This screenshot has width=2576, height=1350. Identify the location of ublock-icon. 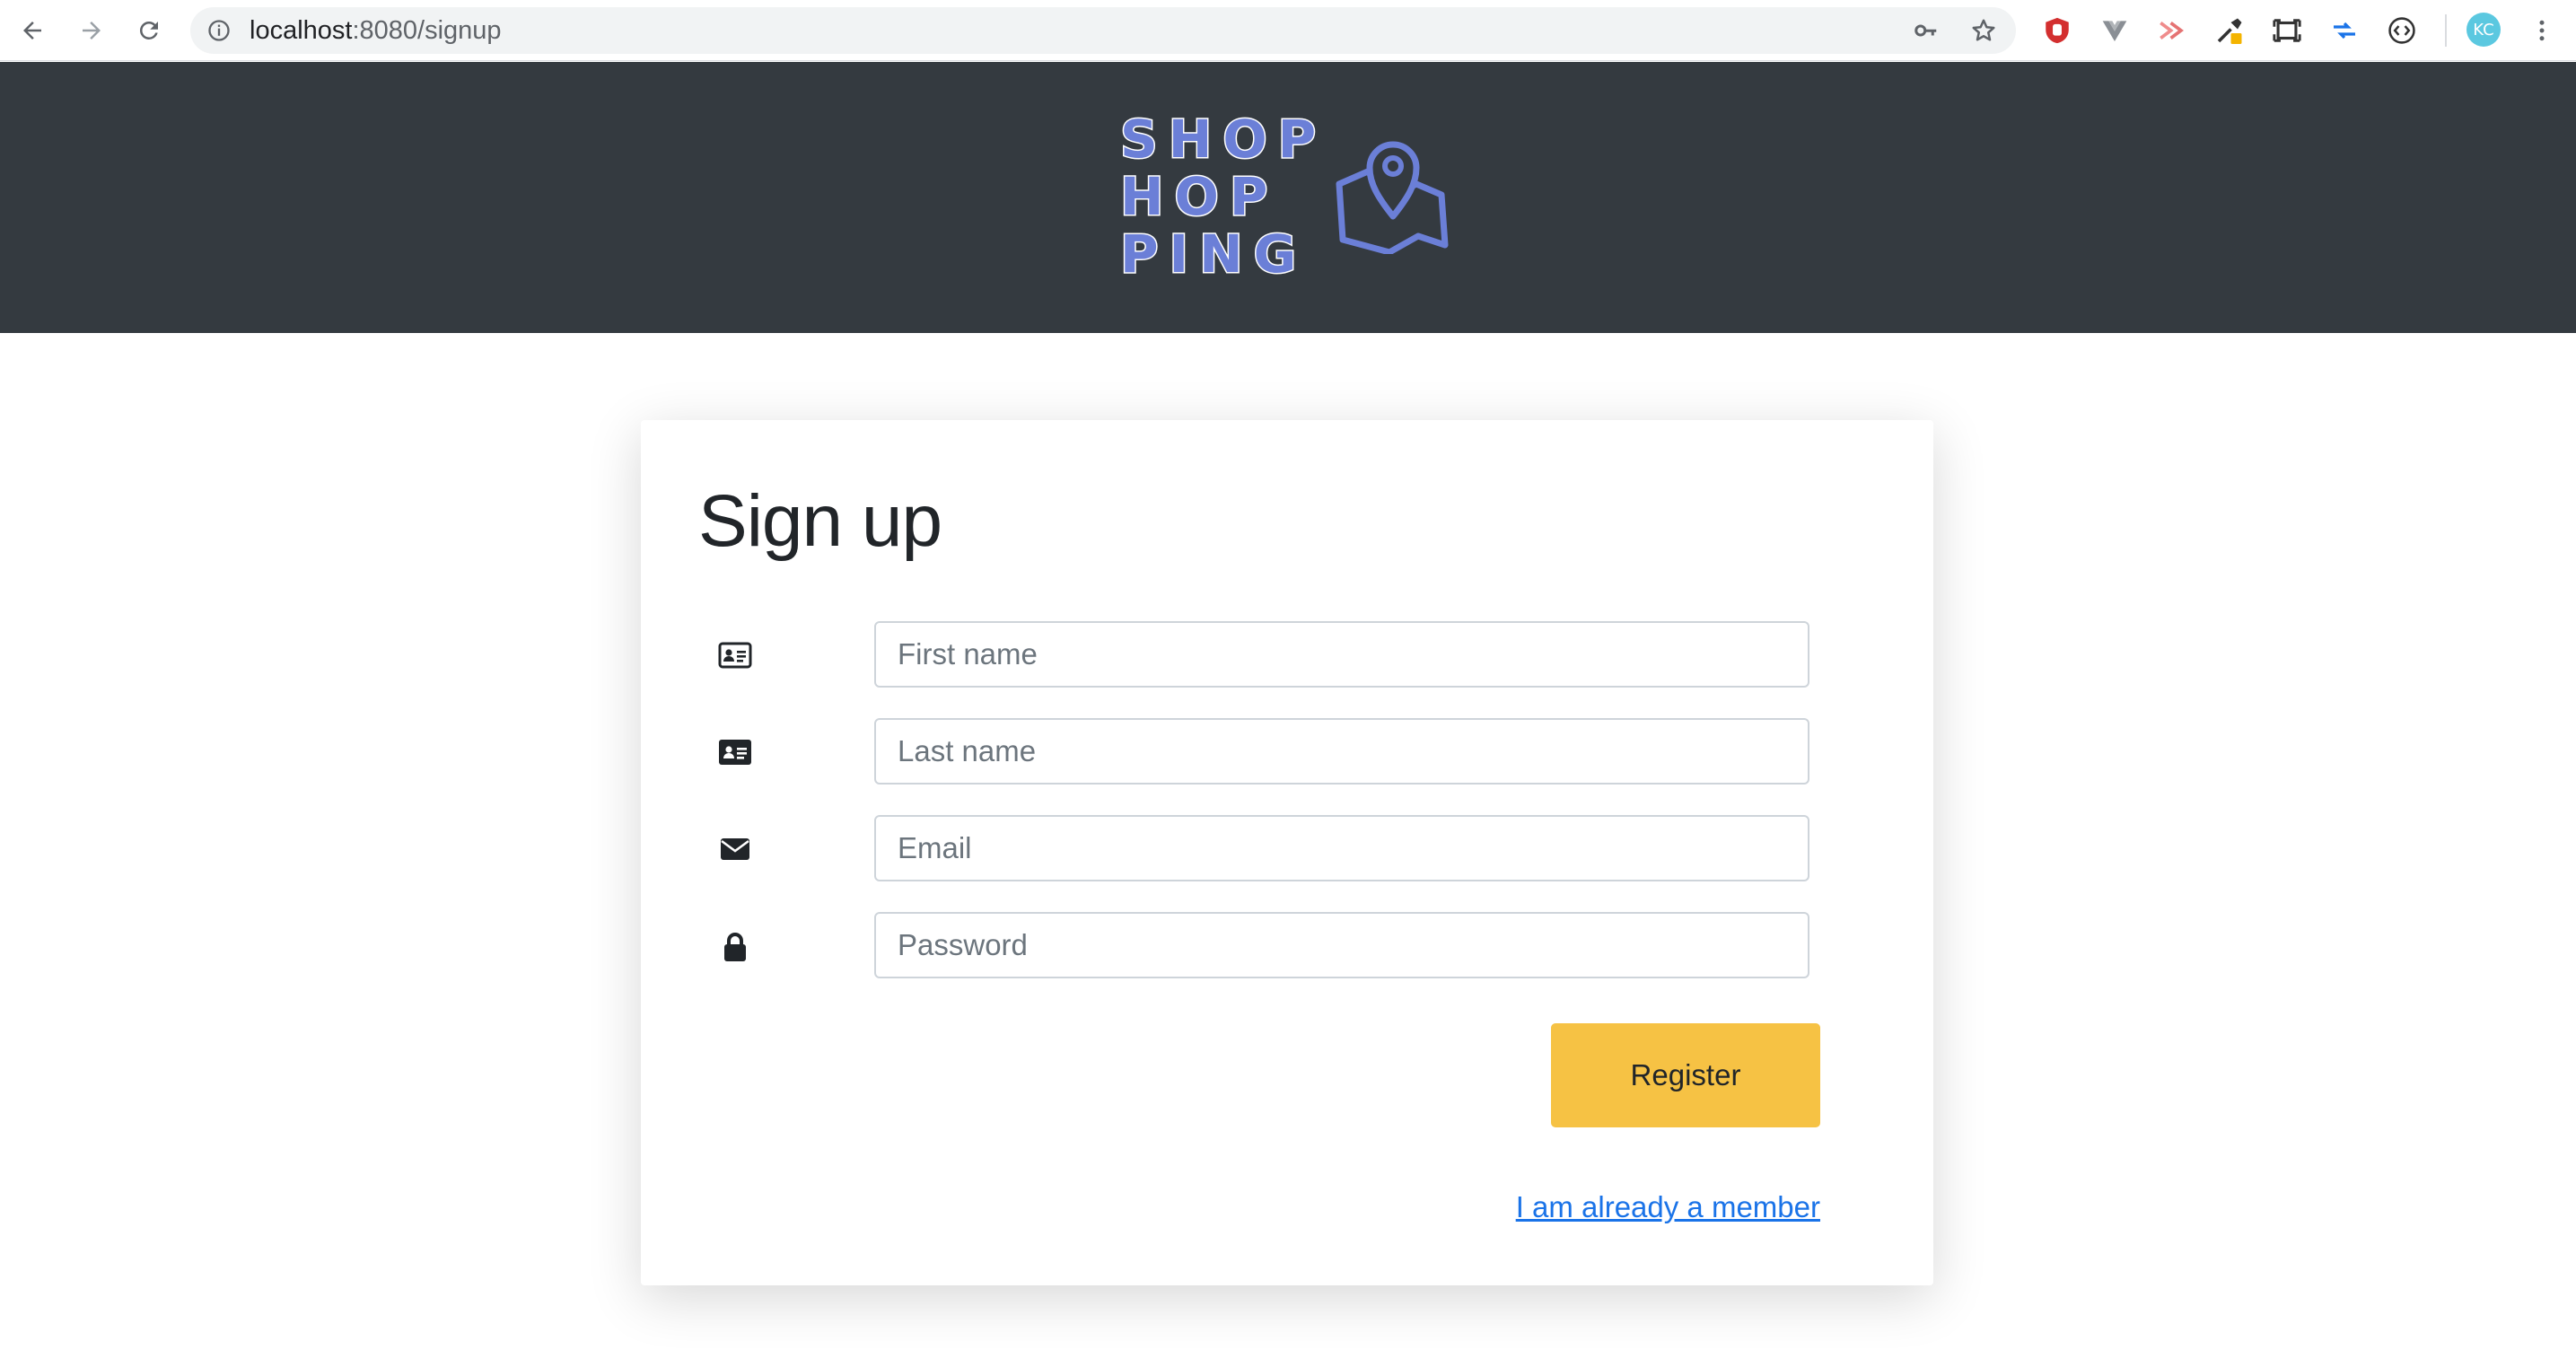
(2057, 30).